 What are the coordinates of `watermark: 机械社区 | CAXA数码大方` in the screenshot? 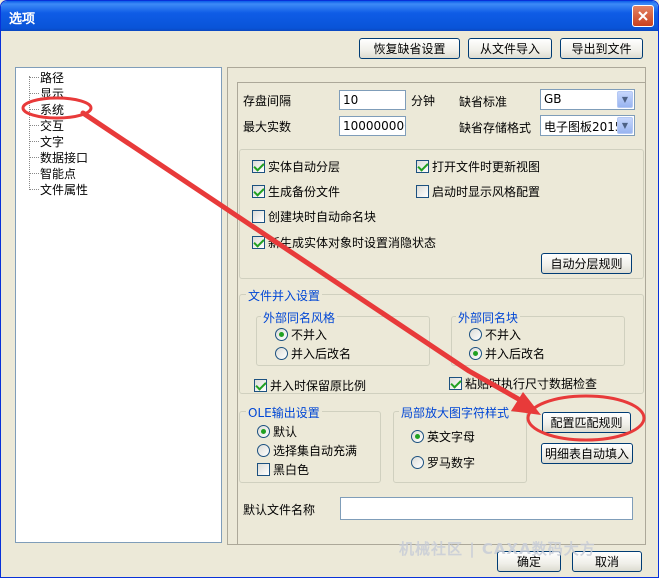 It's located at (497, 549).